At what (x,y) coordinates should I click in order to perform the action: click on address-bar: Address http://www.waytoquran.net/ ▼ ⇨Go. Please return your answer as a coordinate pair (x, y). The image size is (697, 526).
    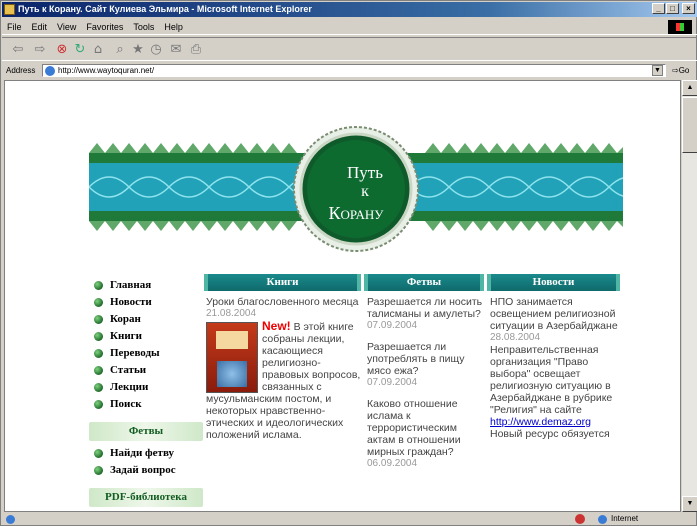
    Looking at the image, I should click on (349, 70).